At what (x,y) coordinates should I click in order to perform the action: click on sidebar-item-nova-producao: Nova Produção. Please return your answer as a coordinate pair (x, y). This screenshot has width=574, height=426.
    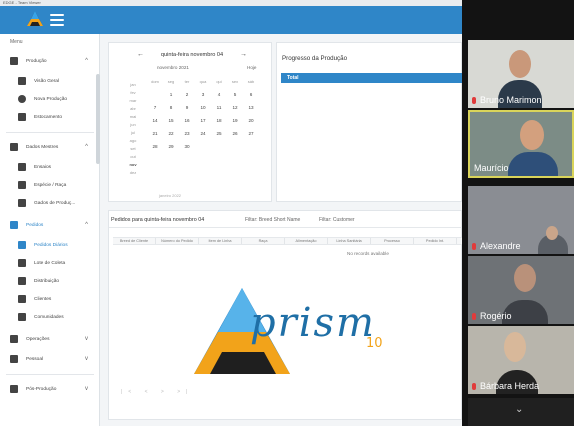
    Looking at the image, I should click on (57, 99).